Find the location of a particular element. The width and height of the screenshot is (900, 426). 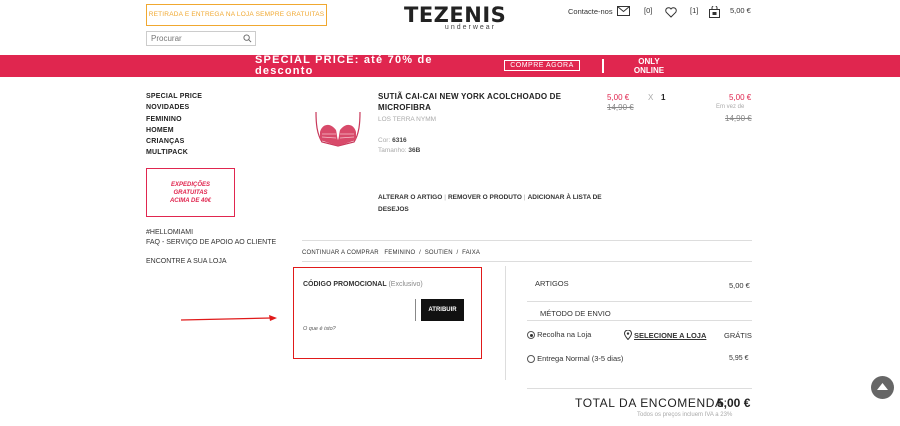

product-code: LOS TERRA NYMM is located at coordinates (407, 119).